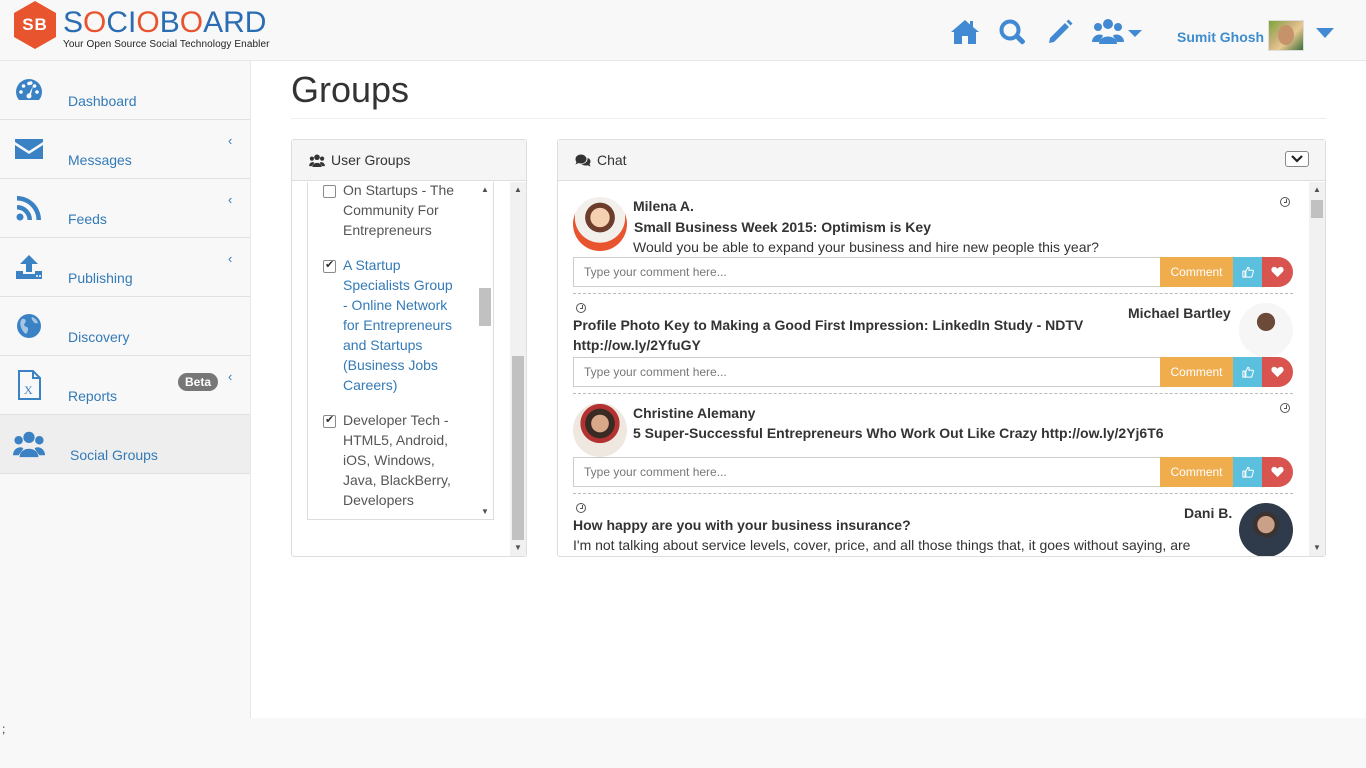 The width and height of the screenshot is (1366, 768). I want to click on sidebar-item-social-groups: Social Groups, so click(125, 444).